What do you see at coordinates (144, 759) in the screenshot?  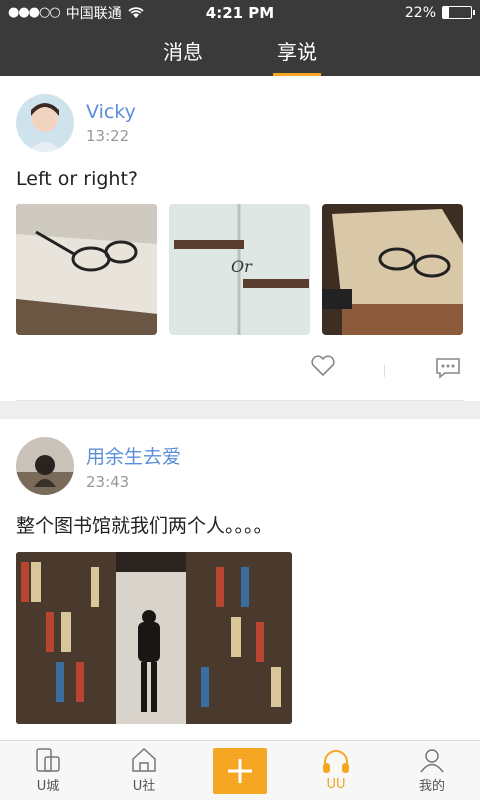 I see `house-icon` at bounding box center [144, 759].